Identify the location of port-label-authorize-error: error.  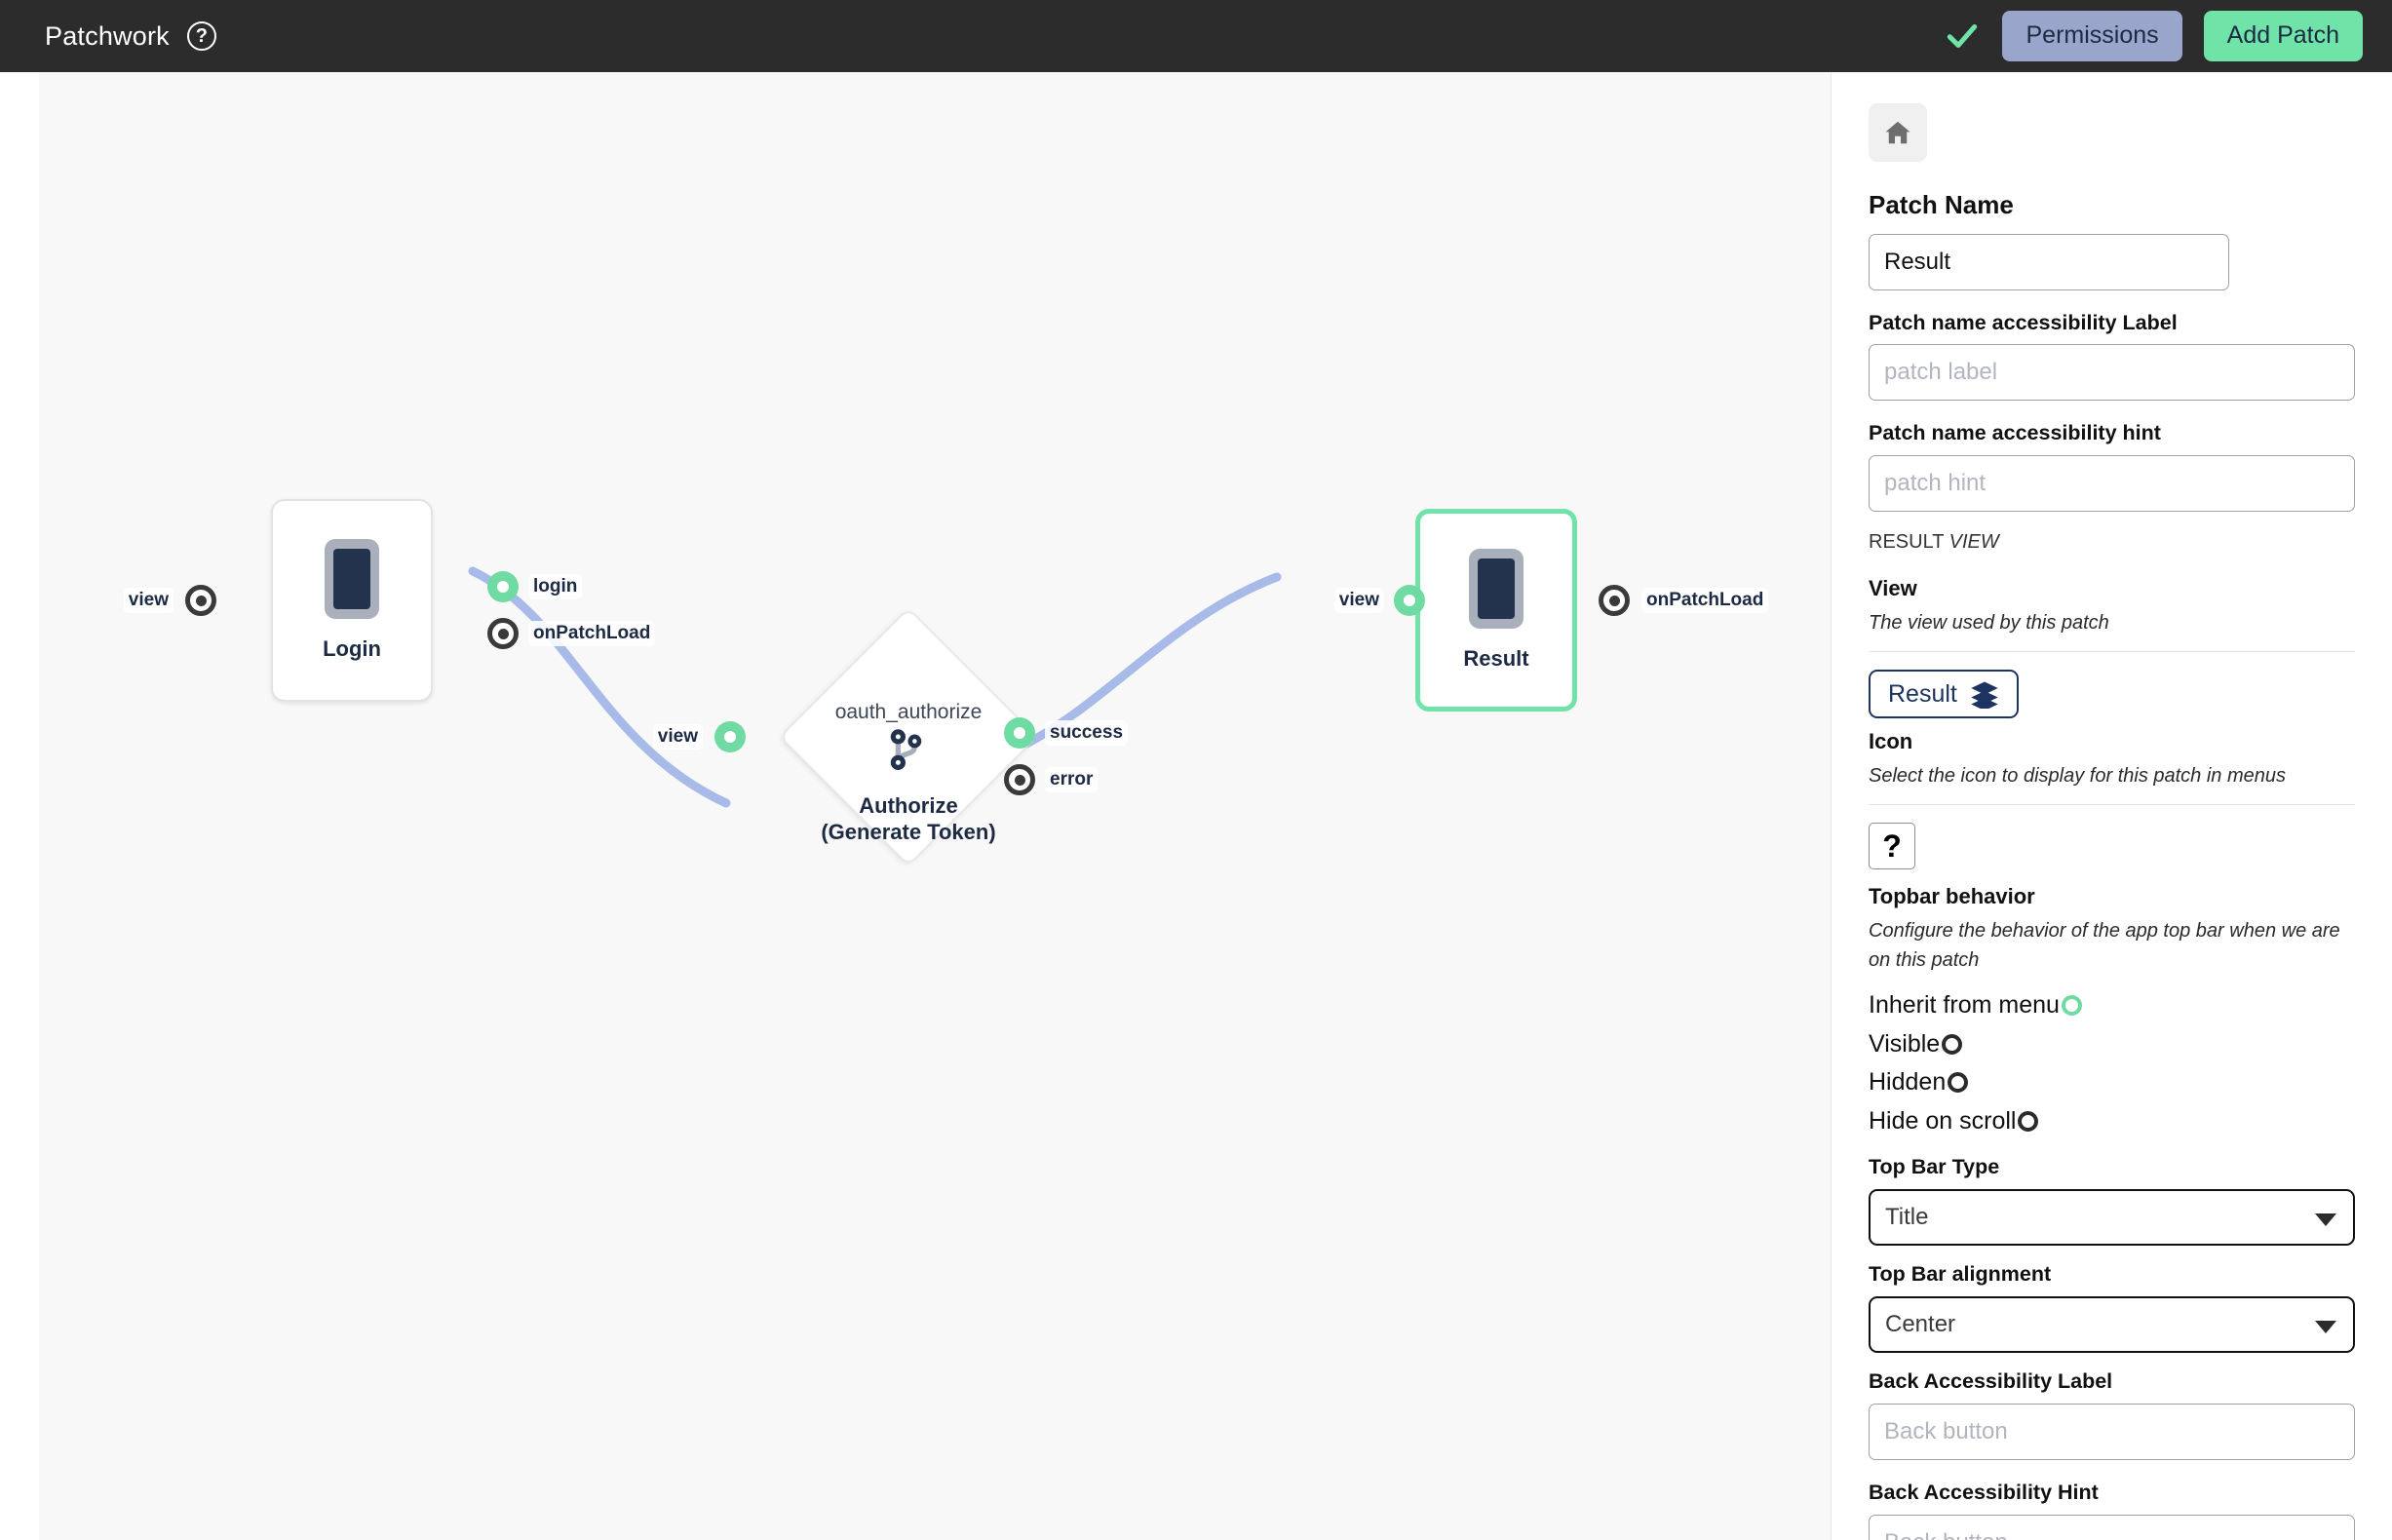
(1072, 779).